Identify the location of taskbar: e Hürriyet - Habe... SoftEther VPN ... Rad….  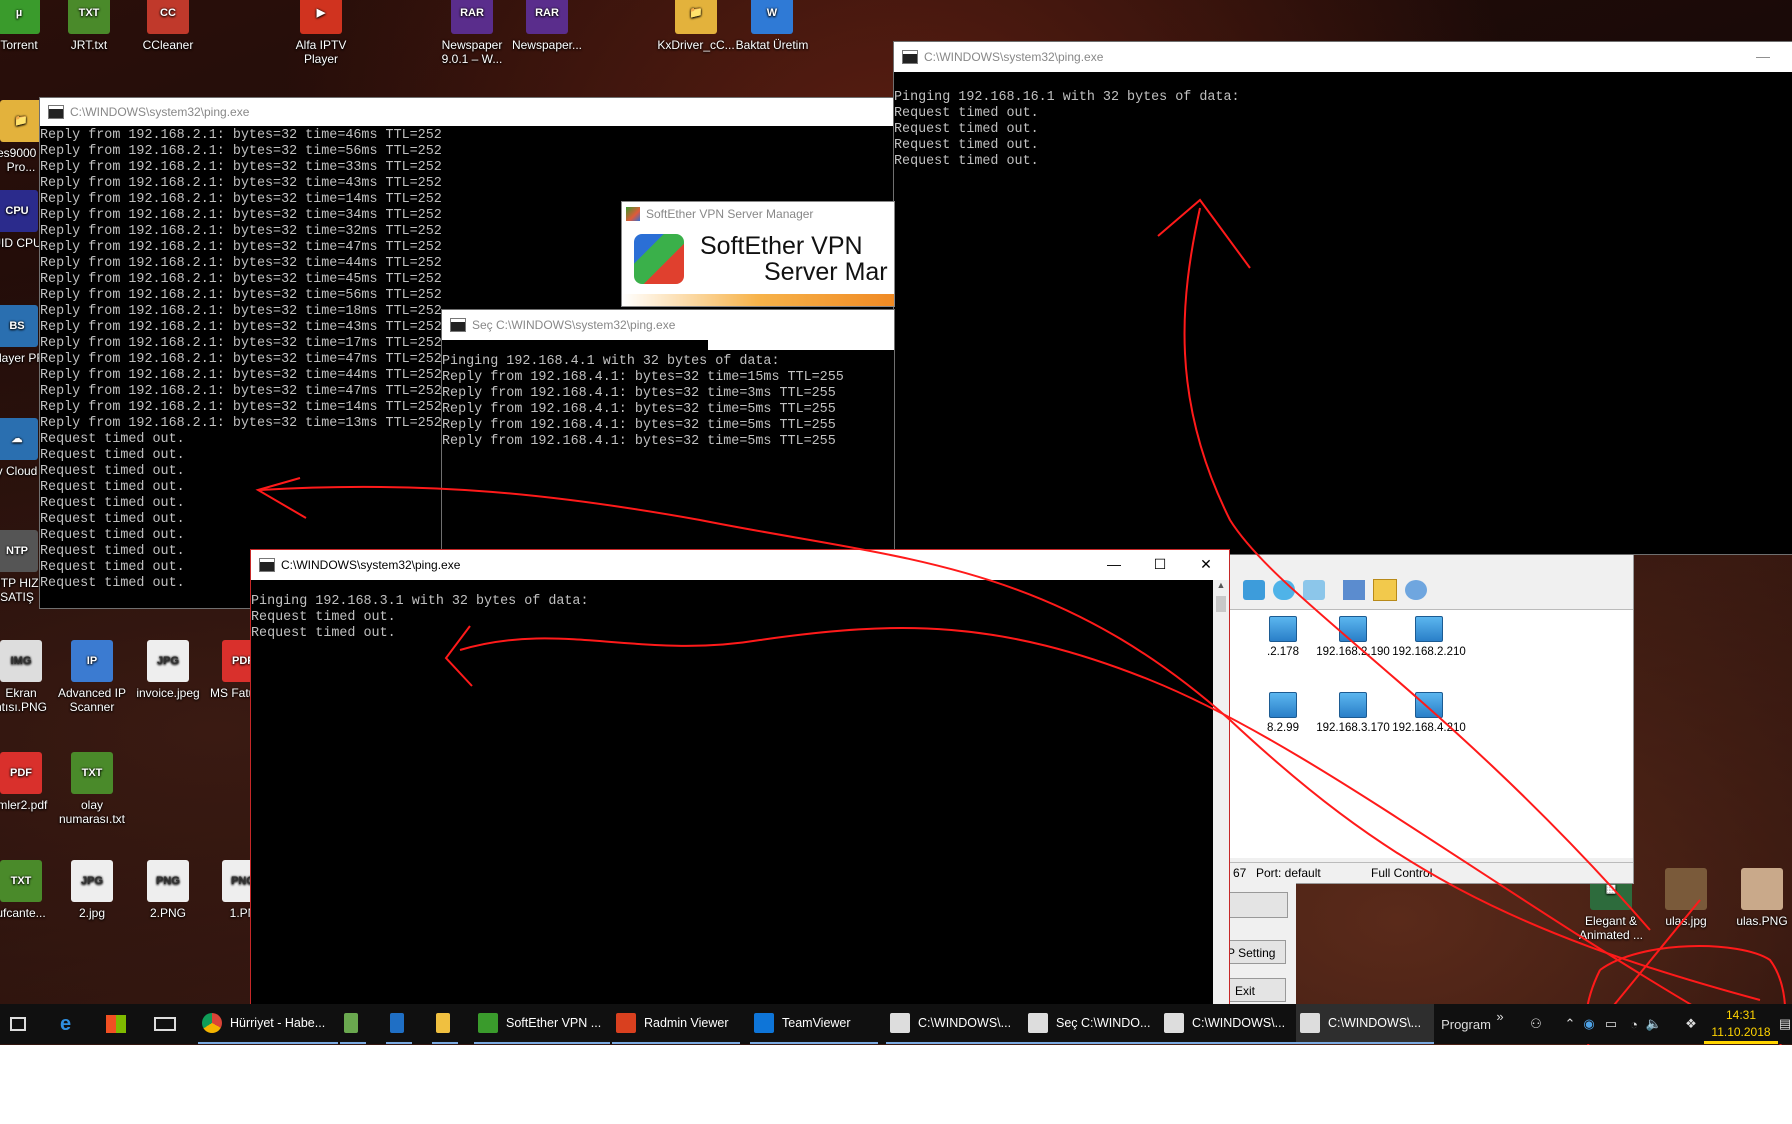
(896, 1024).